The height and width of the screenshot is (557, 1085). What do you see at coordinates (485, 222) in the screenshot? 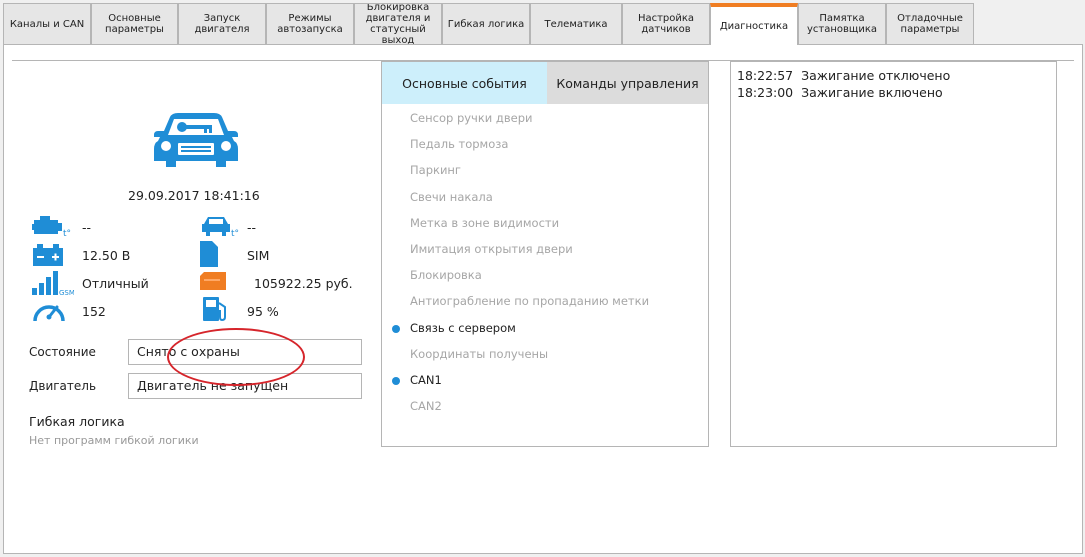
I see `list-item: Метка в зоне видимости` at bounding box center [485, 222].